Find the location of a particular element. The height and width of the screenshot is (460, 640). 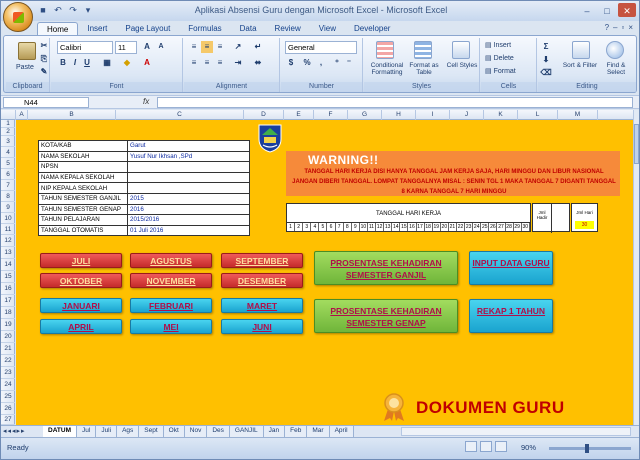

row-header: 14 is located at coordinates (8, 265).